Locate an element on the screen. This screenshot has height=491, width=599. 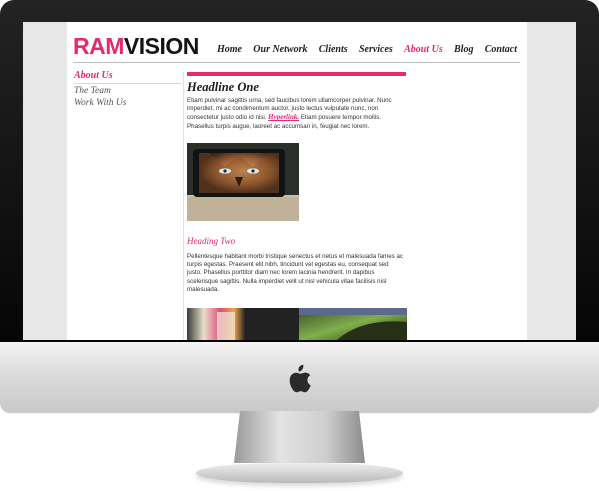
sidebar-item-the-team: The Team is located at coordinates (92, 91).